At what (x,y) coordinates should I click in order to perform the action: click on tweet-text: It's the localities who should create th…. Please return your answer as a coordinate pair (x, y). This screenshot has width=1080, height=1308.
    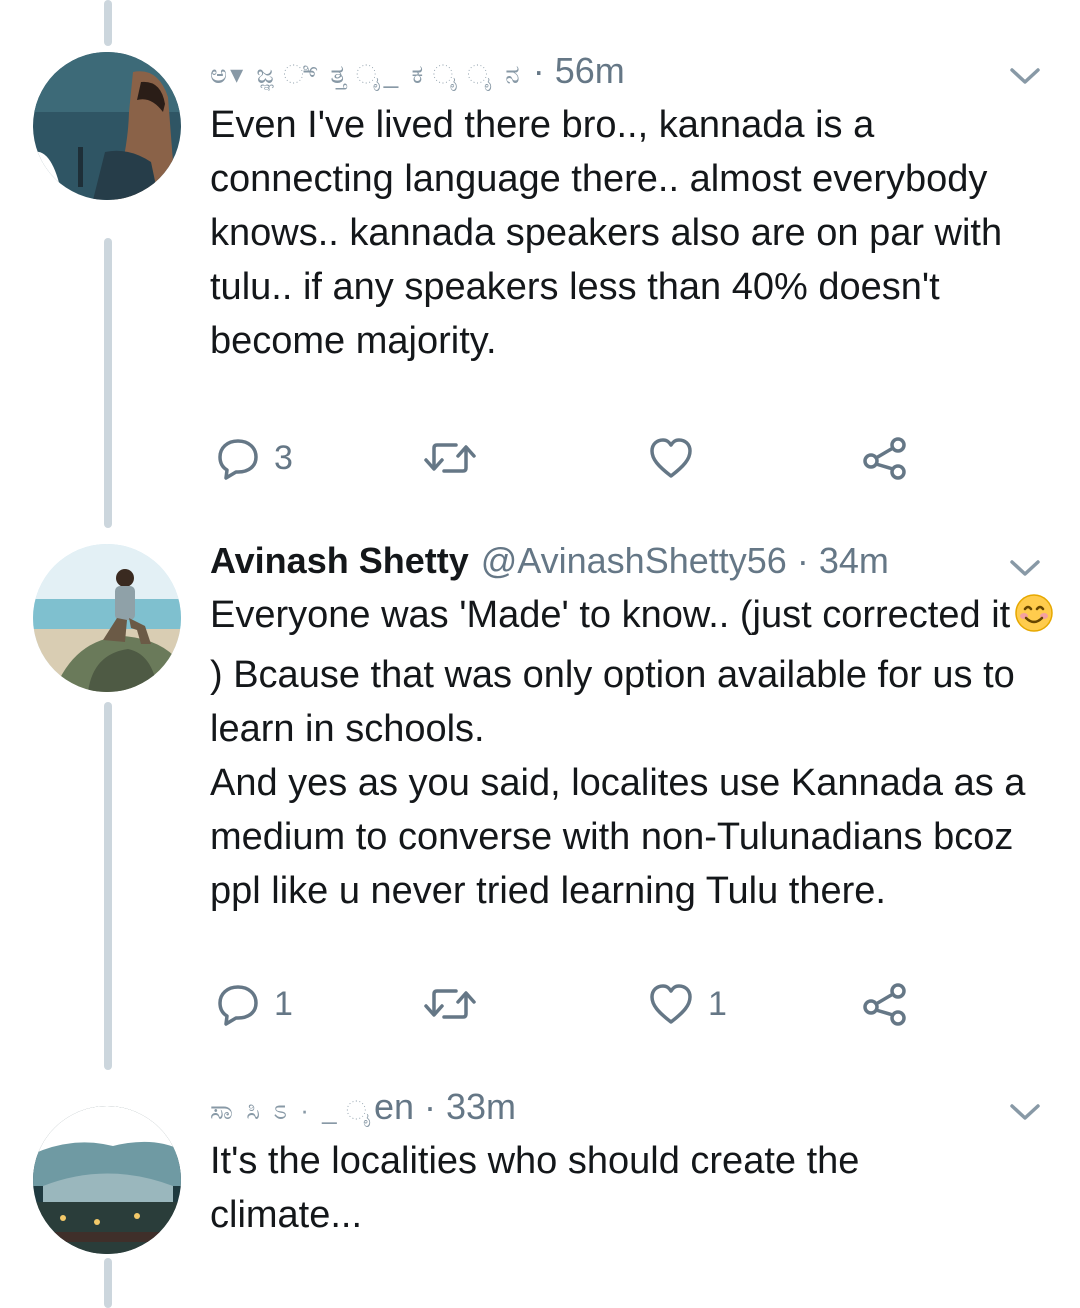
    Looking at the image, I should click on (535, 1188).